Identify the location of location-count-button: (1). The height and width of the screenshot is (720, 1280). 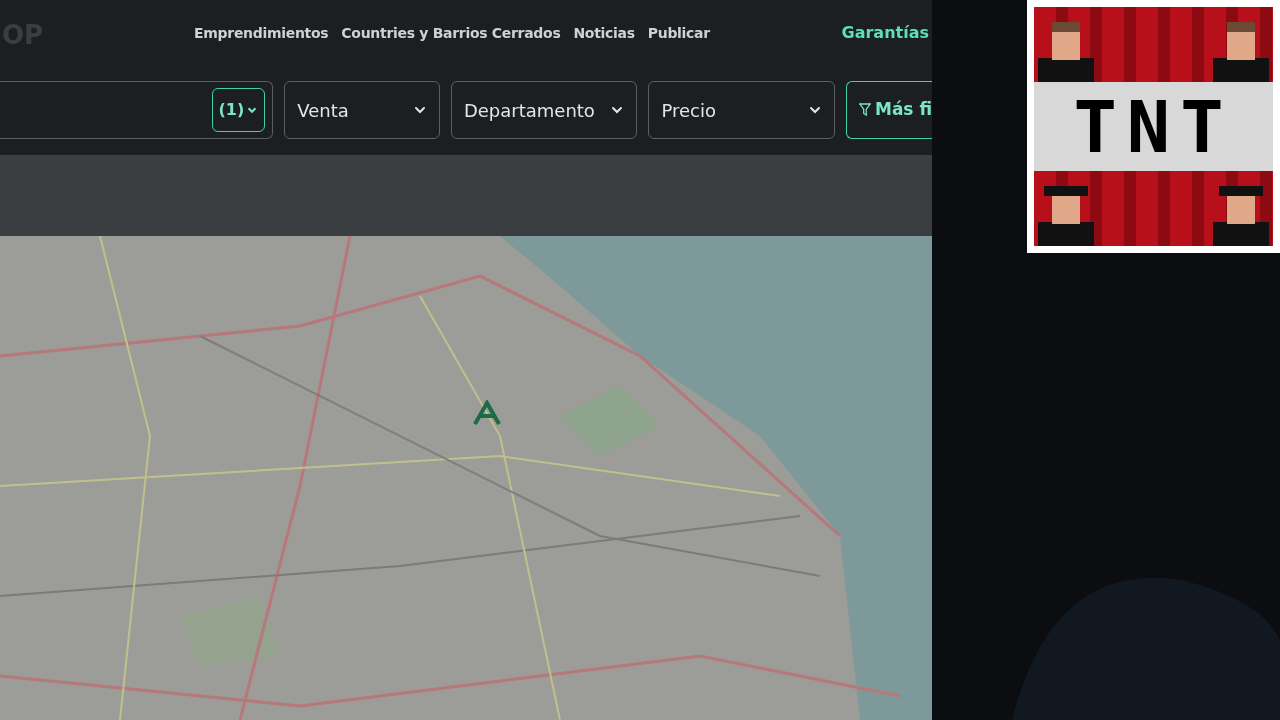
(238, 110).